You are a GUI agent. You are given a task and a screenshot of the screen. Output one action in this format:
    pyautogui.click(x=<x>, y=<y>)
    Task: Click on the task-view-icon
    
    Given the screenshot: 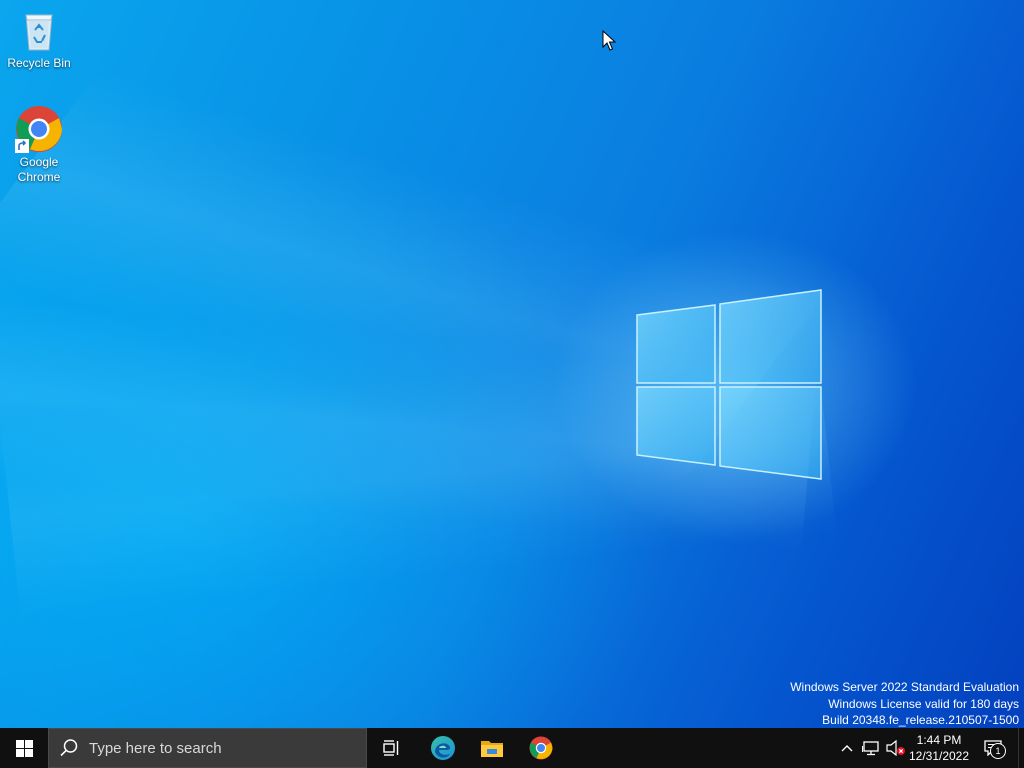 What is the action you would take?
    pyautogui.click(x=391, y=748)
    